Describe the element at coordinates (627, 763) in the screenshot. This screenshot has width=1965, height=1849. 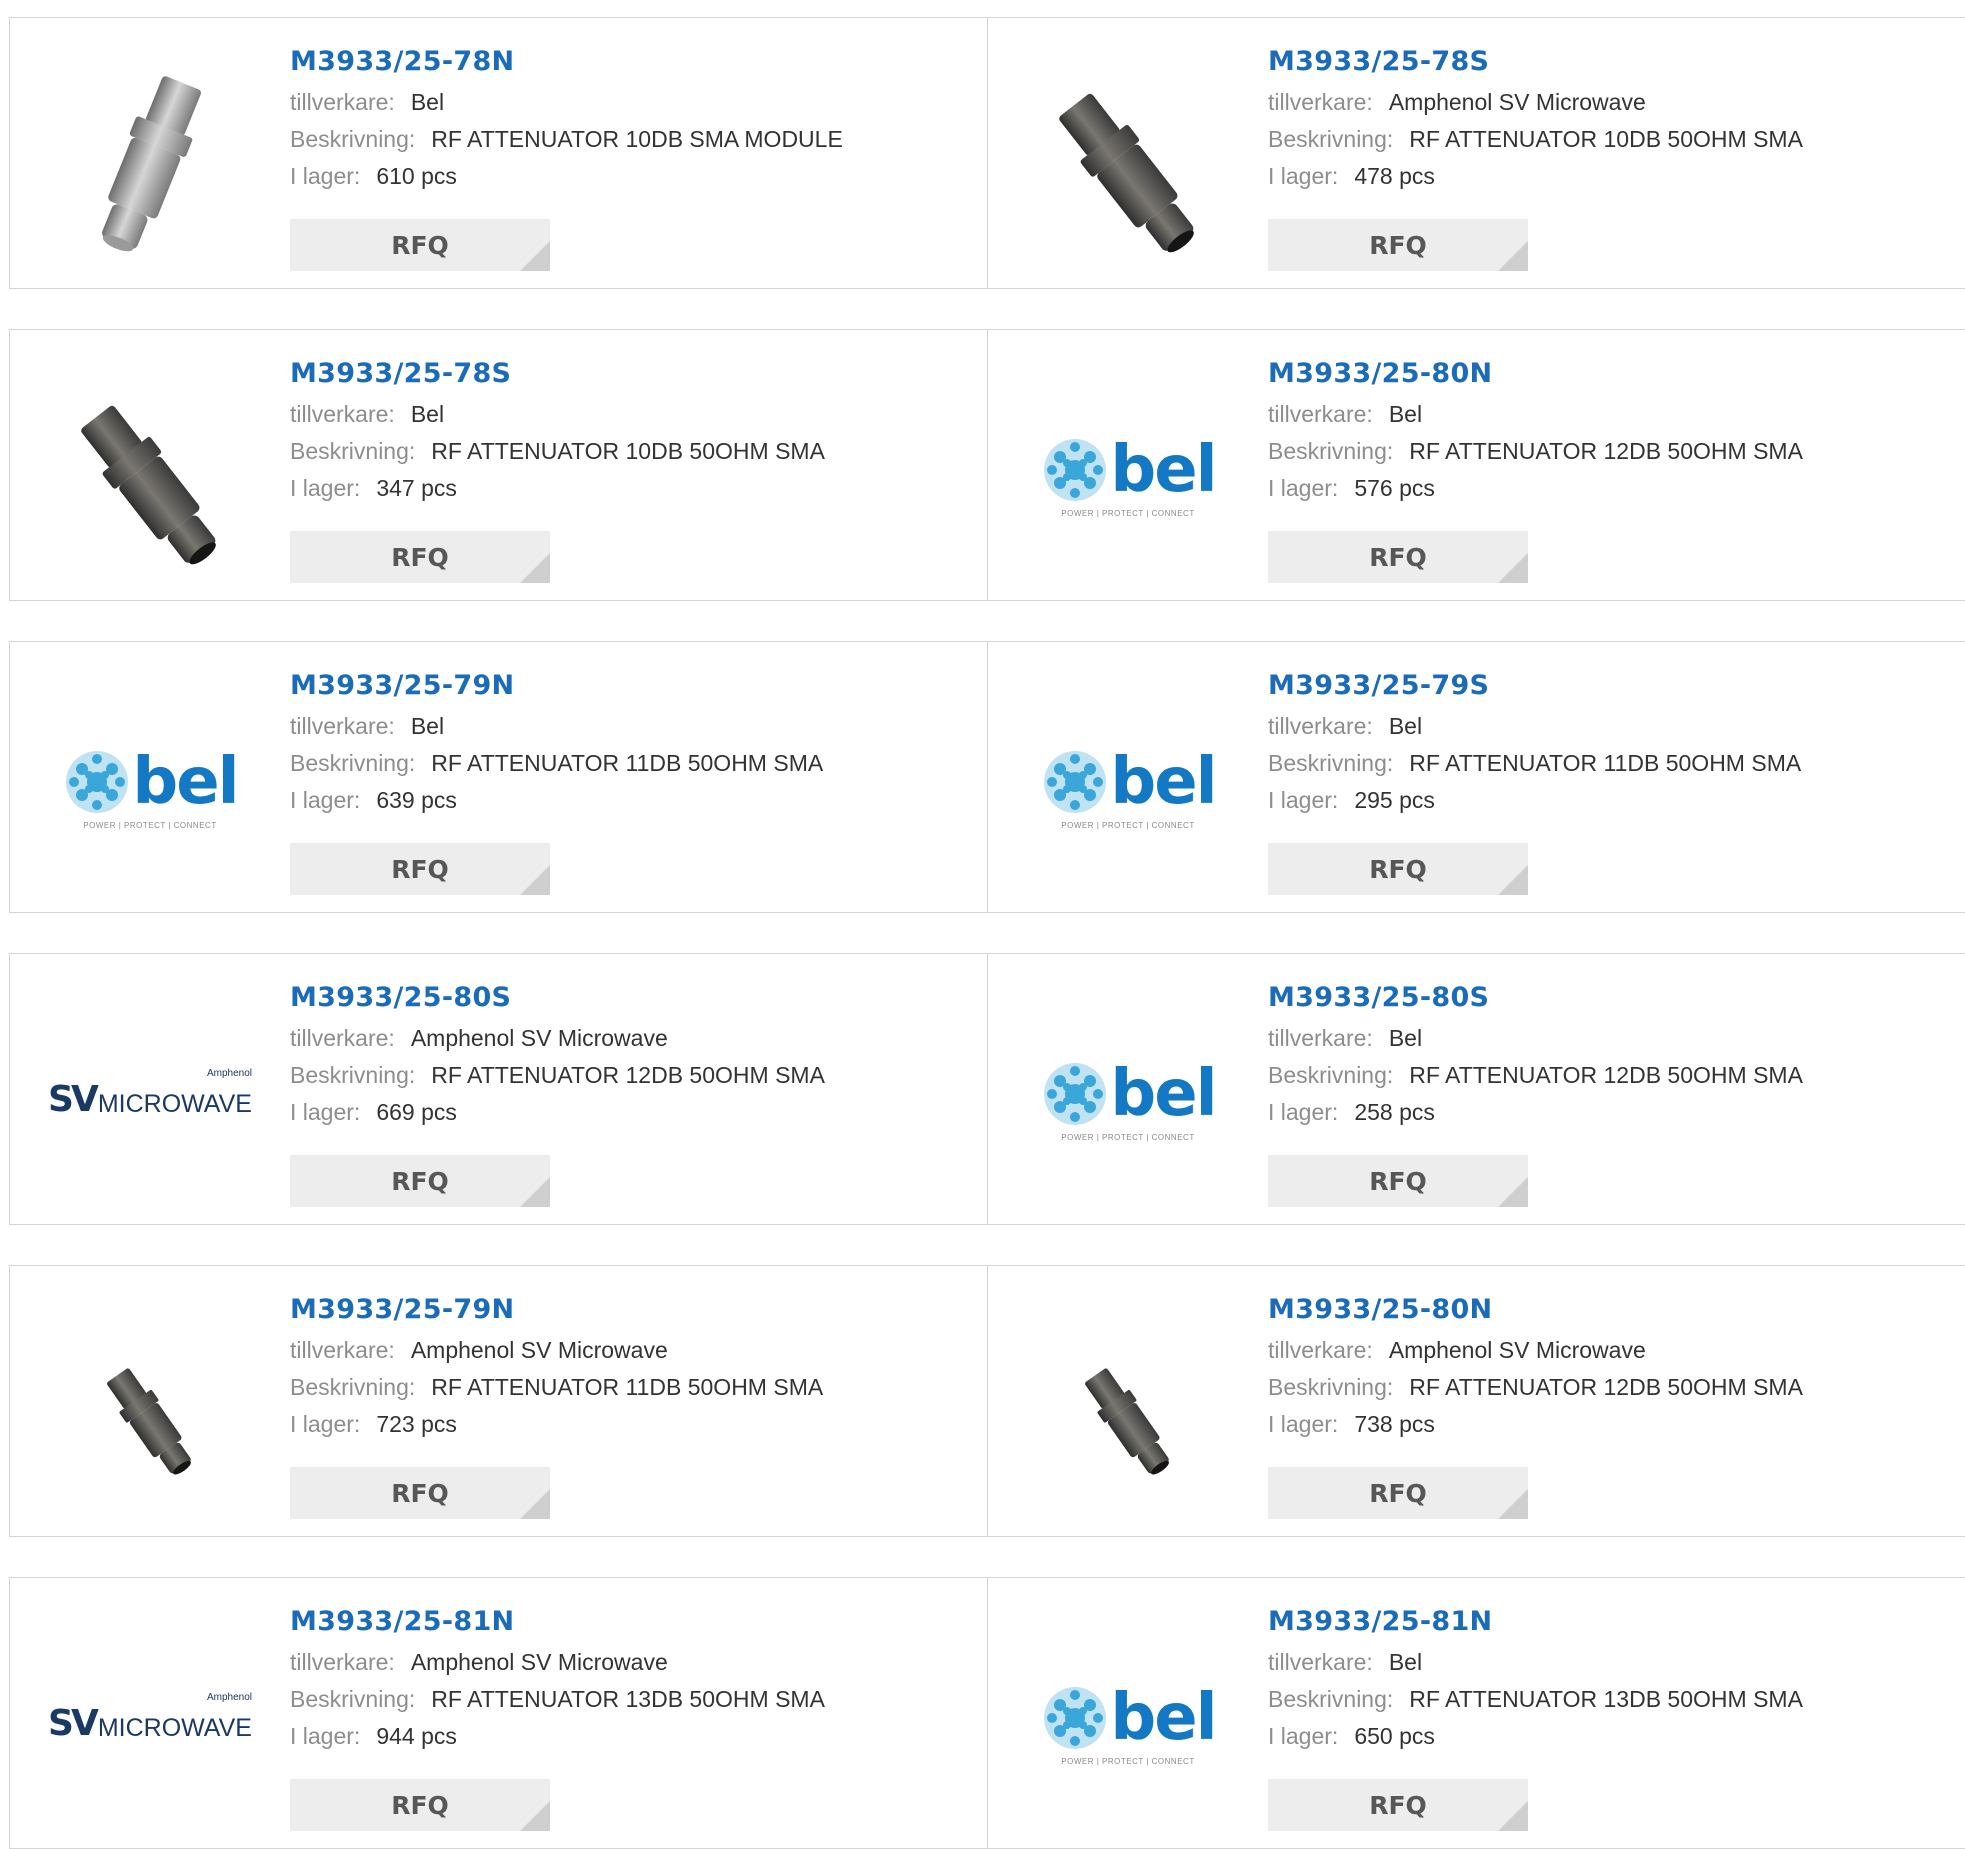
I see `description-value: RF ATTENUATOR 11DB 50OHM SMA` at that location.